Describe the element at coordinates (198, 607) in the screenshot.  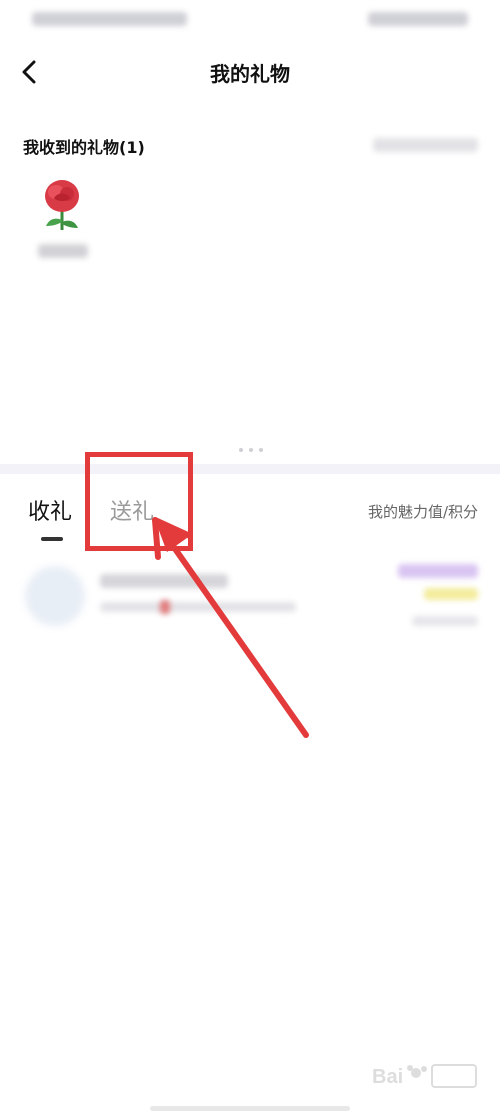
I see `record-subtitle-blur` at that location.